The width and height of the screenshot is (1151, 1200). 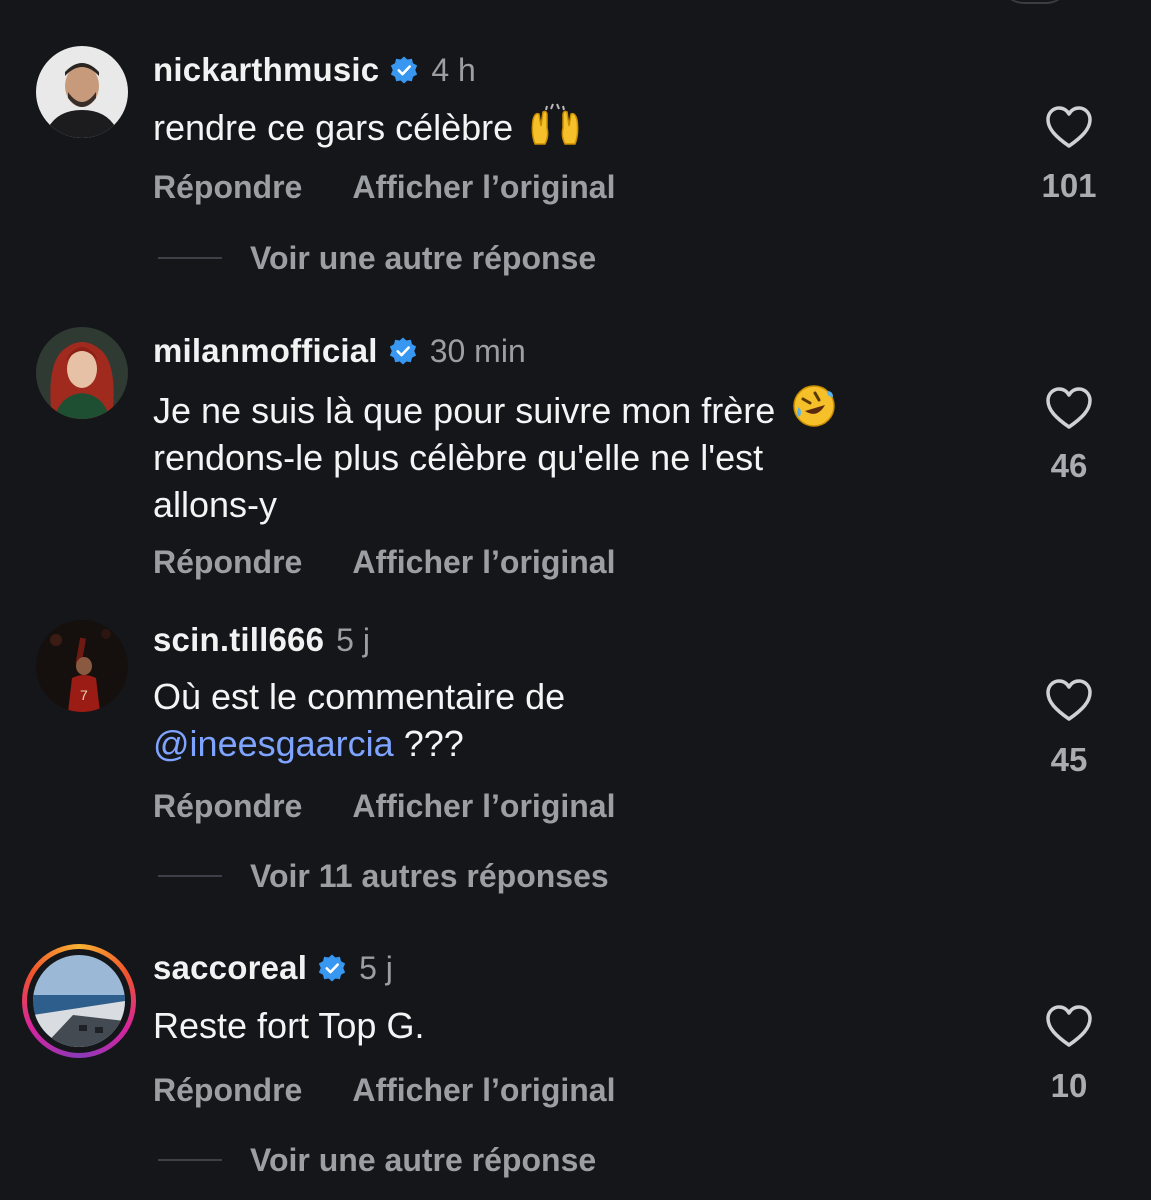 I want to click on comment-text-suffix: ???, so click(x=428, y=743).